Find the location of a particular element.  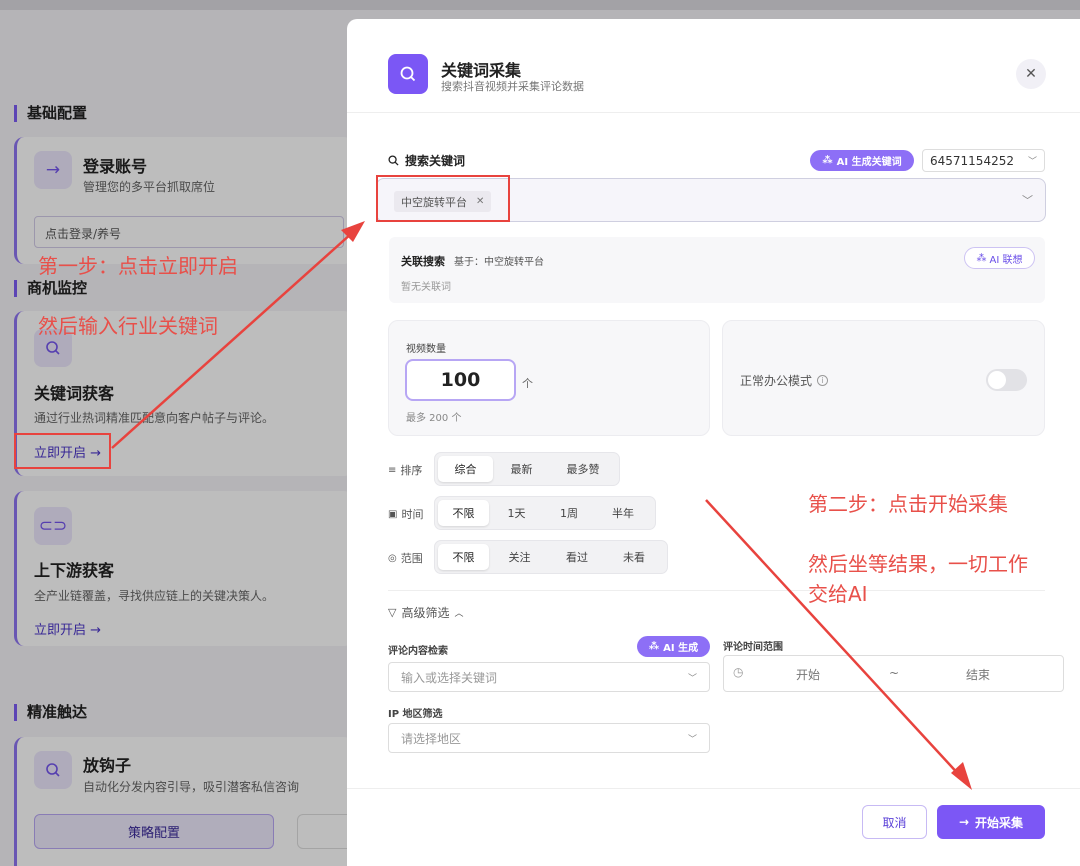

video-count-max: 最多 200 个 is located at coordinates (434, 418).